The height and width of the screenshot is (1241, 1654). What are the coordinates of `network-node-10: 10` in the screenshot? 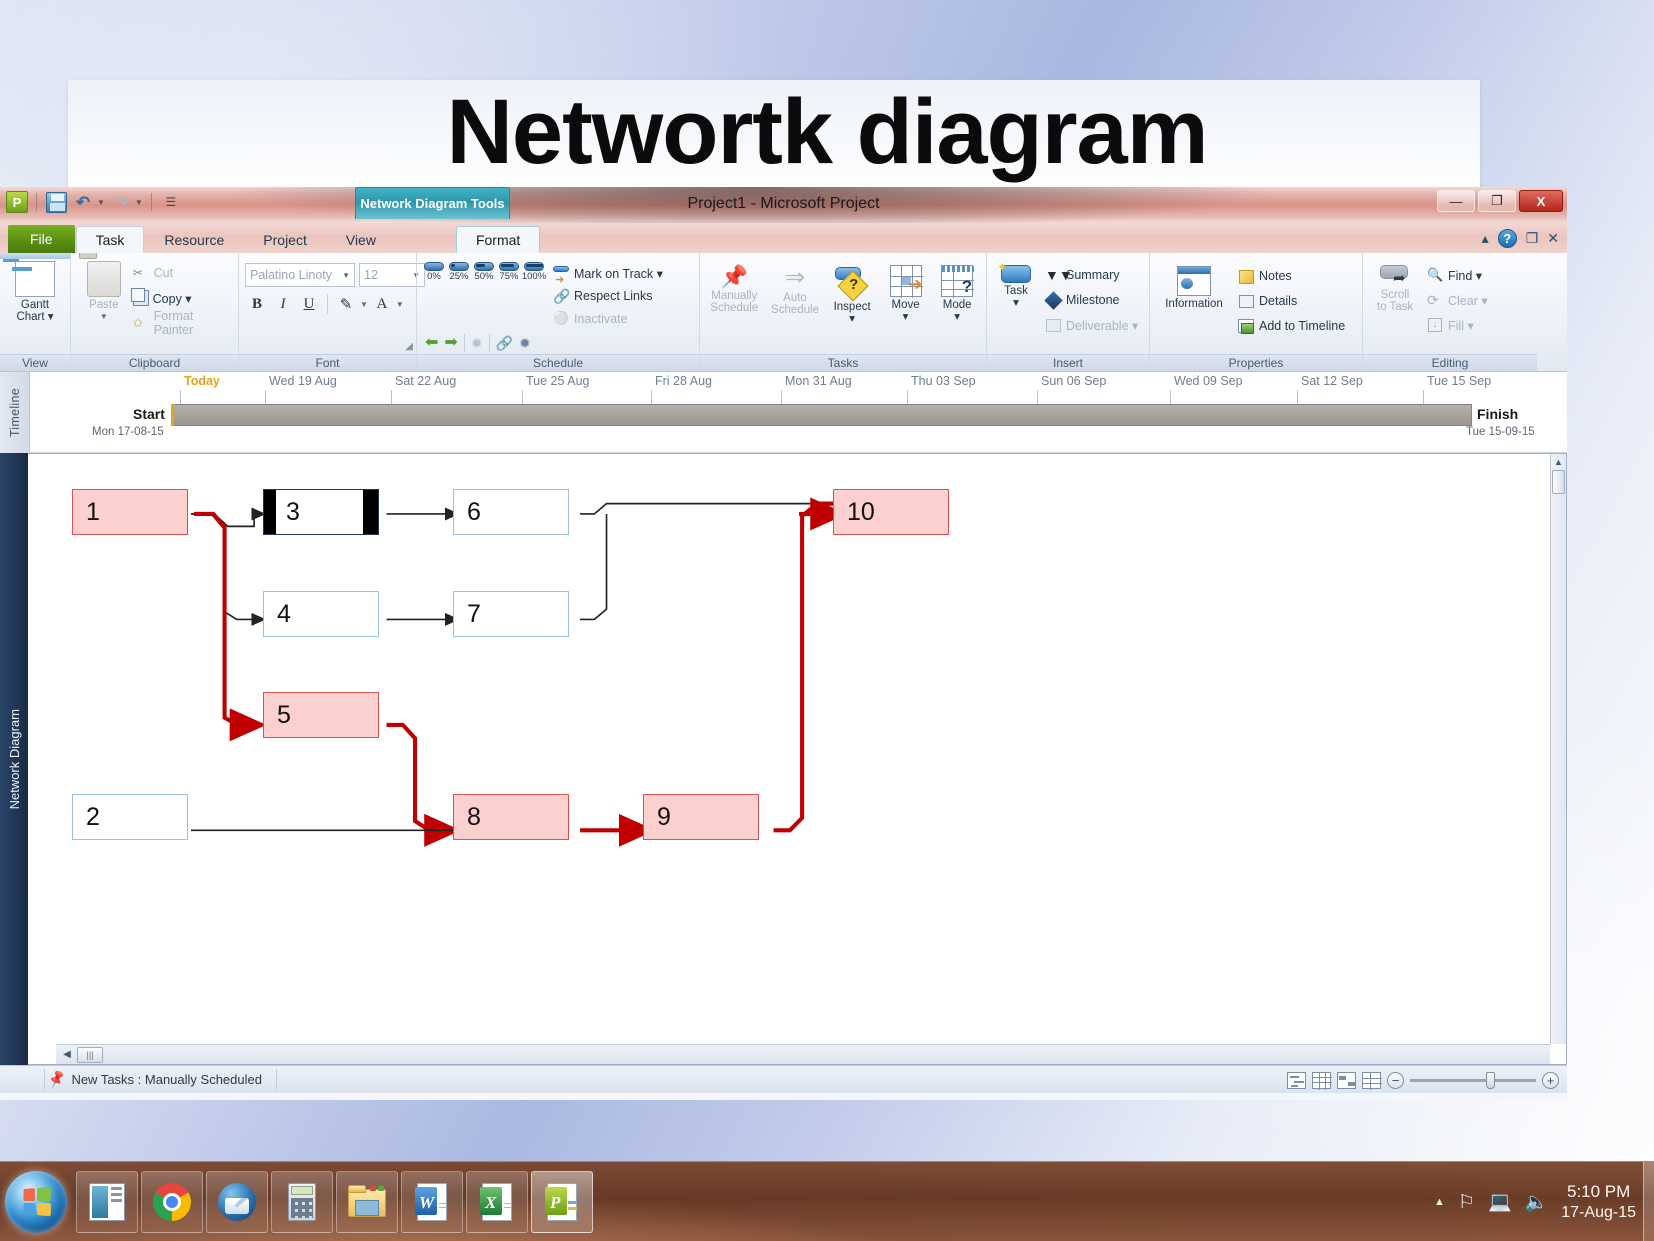 It's located at (891, 512).